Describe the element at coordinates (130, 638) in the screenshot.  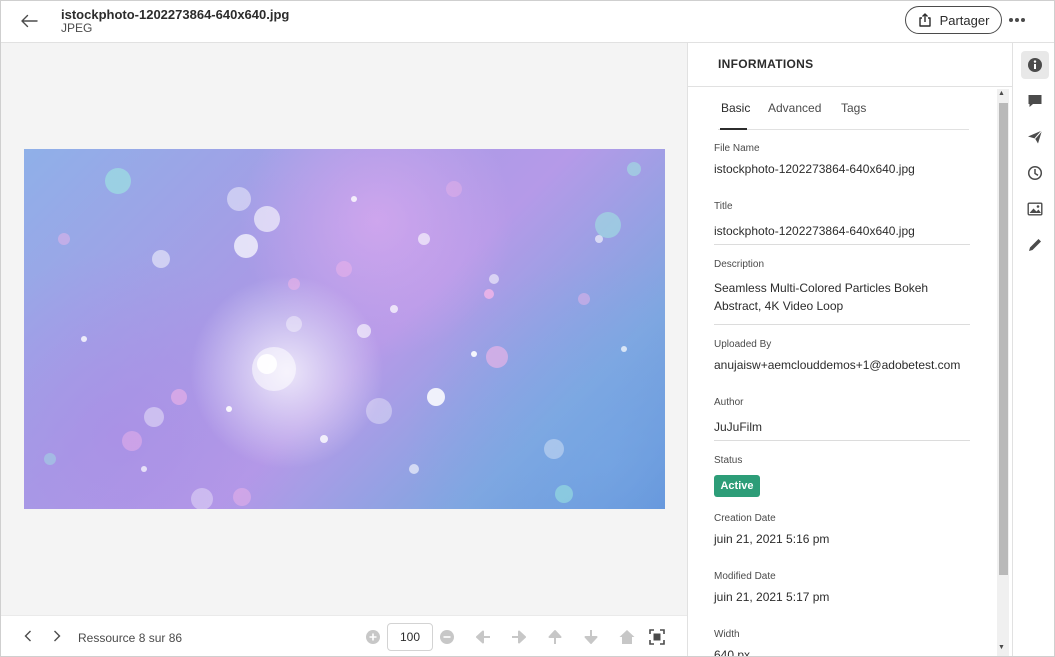
I see `resource-counter: Ressource 8 sur 86` at that location.